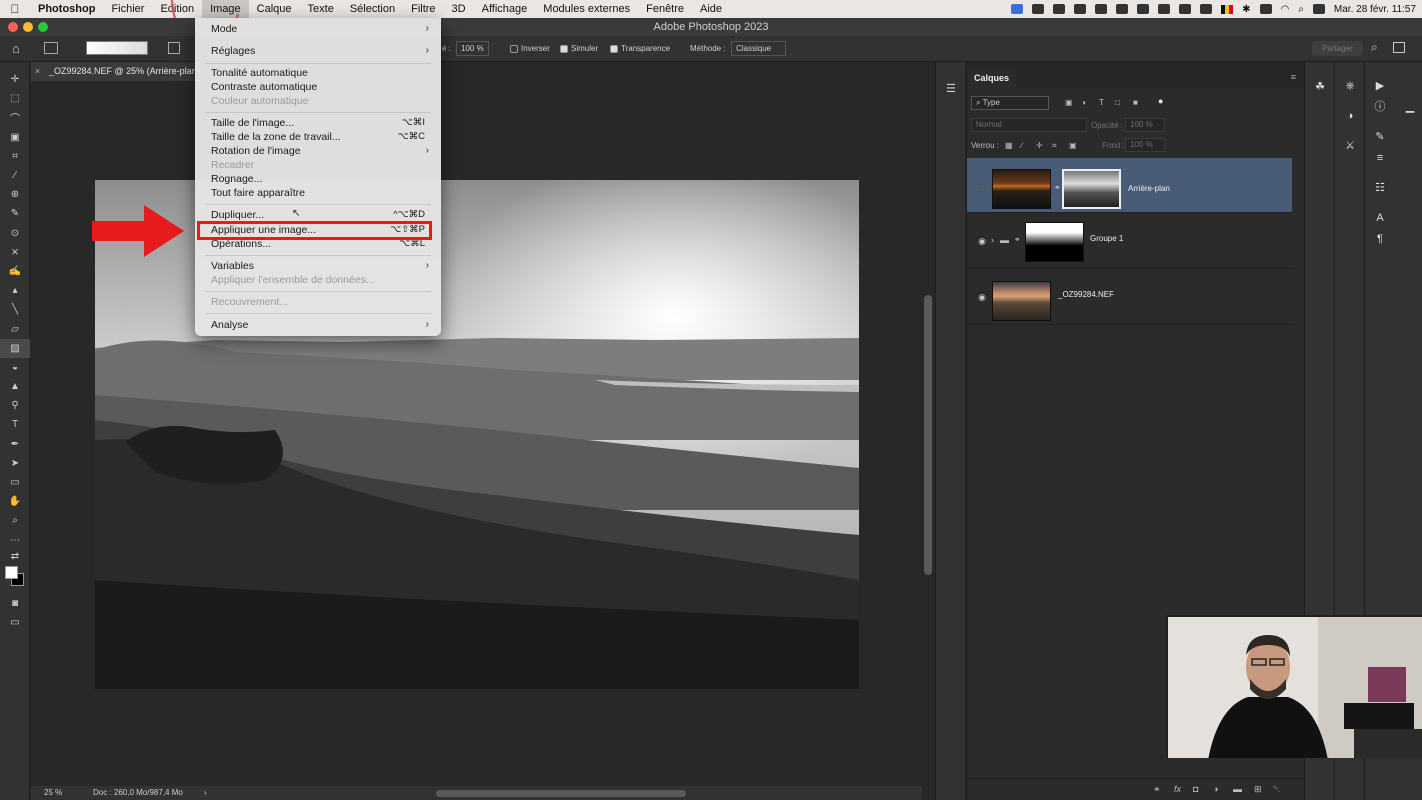 This screenshot has height=800, width=1422. What do you see at coordinates (16, 48) in the screenshot?
I see `home-icon: ⌂` at bounding box center [16, 48].